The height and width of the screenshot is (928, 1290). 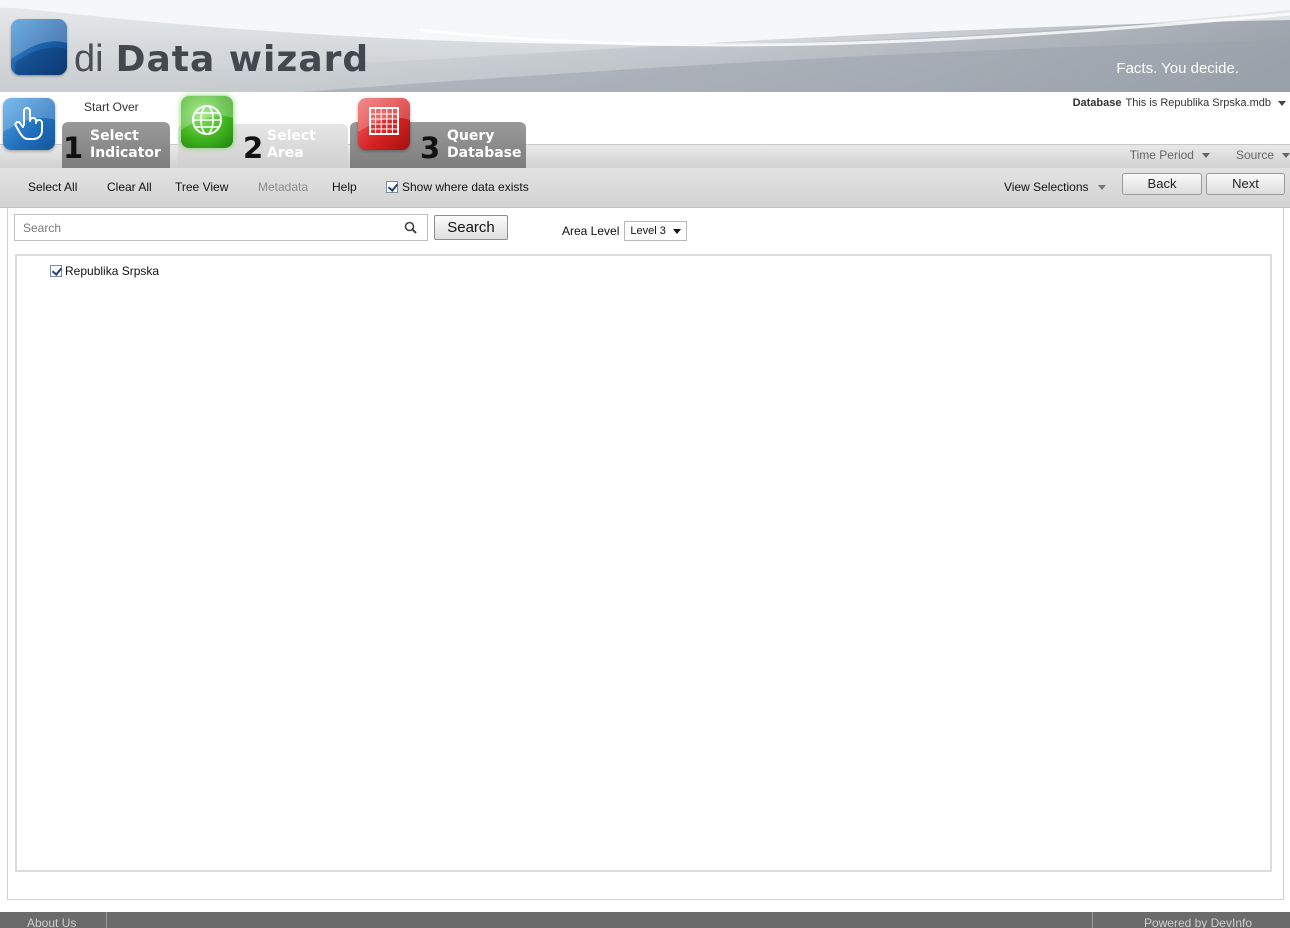 What do you see at coordinates (285, 153) in the screenshot?
I see `step-label-line2: Area` at bounding box center [285, 153].